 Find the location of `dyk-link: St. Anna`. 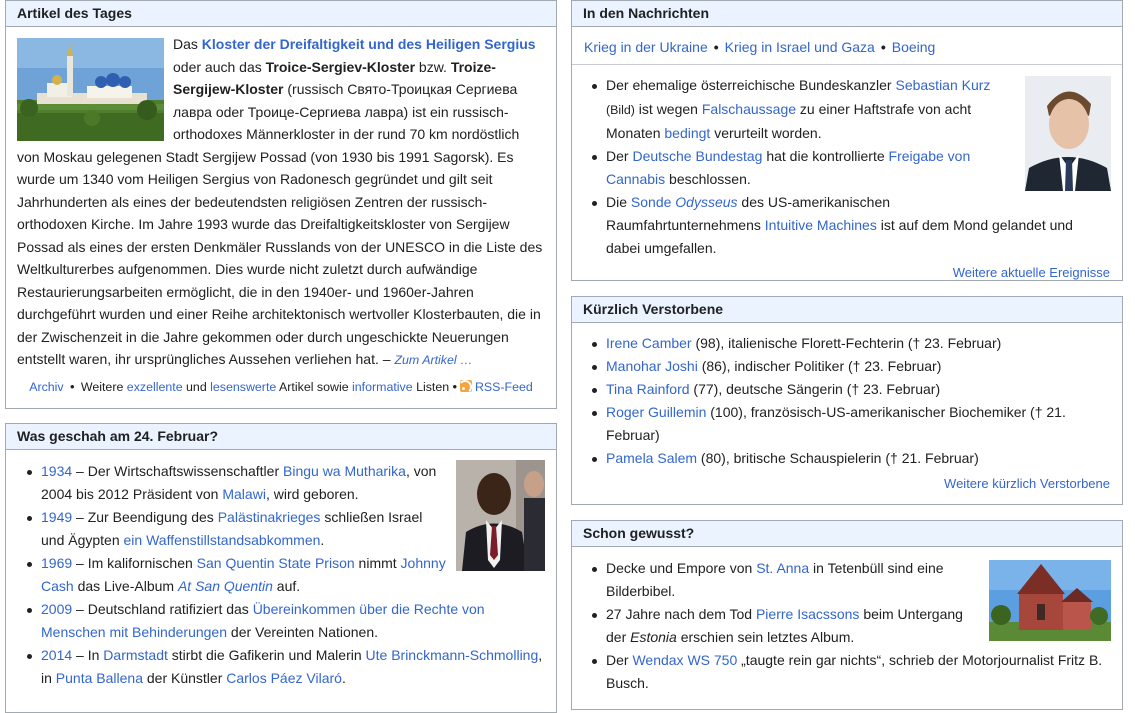

dyk-link: St. Anna is located at coordinates (782, 568).